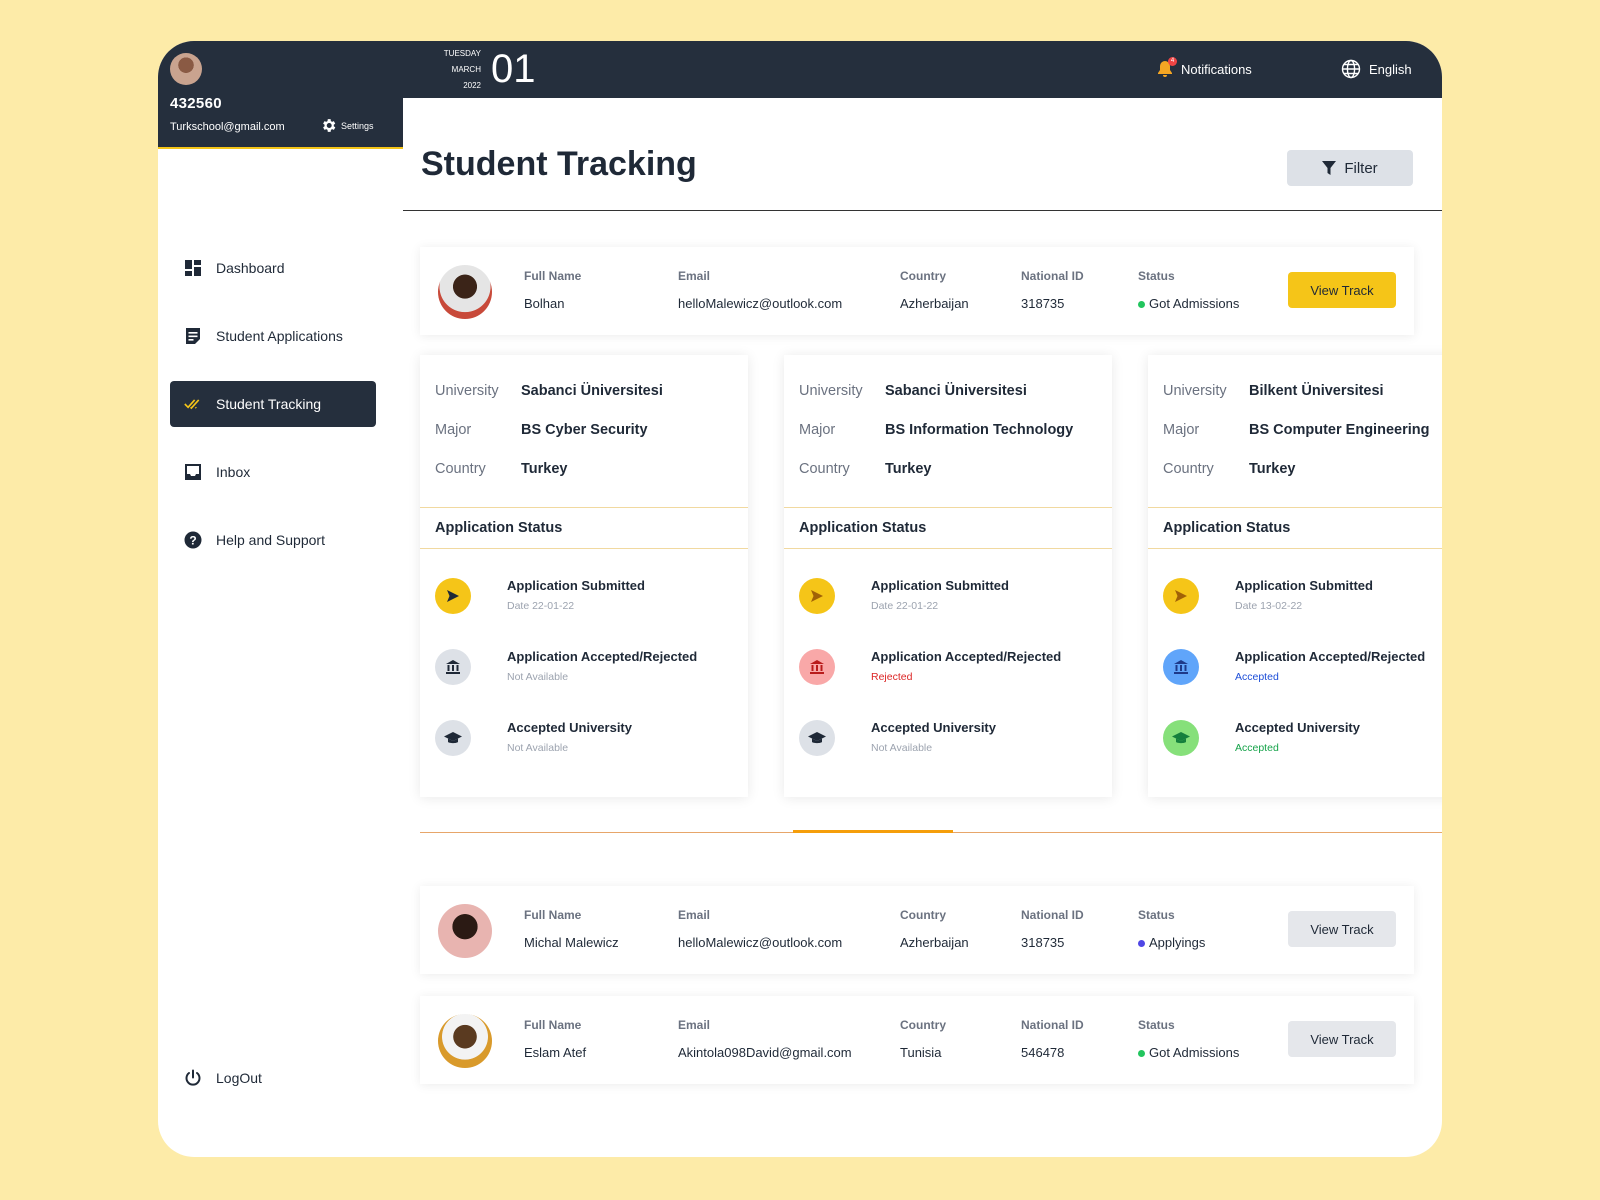 This screenshot has height=1200, width=1600. What do you see at coordinates (873, 831) in the screenshot?
I see `card-scroll-thumb` at bounding box center [873, 831].